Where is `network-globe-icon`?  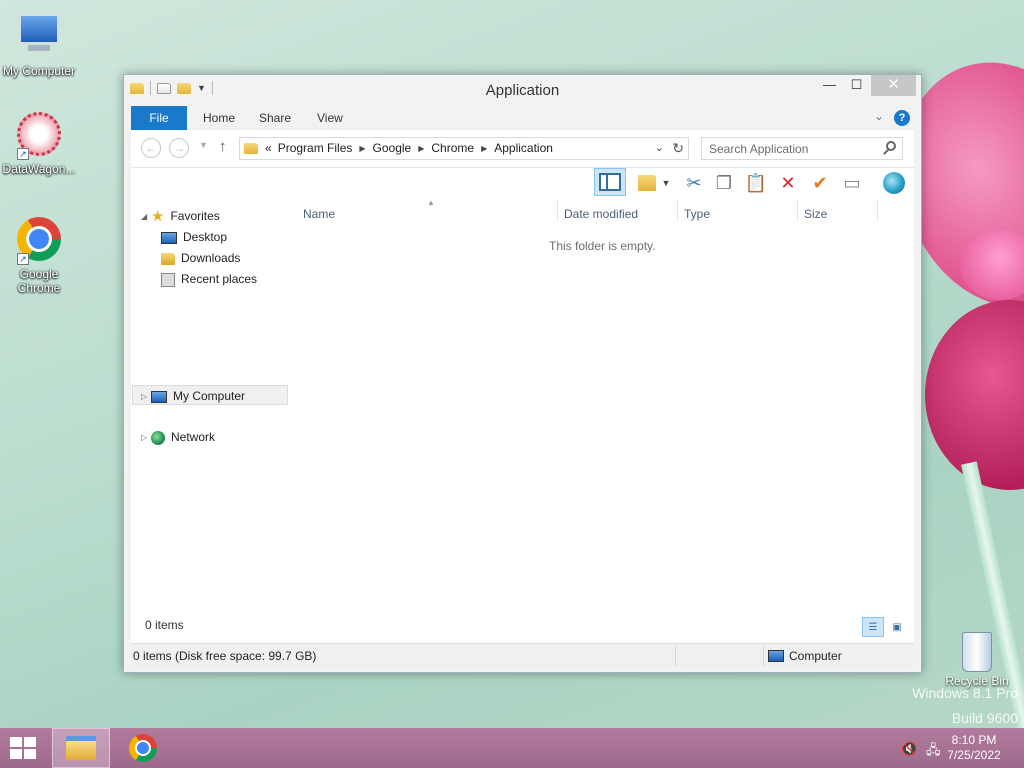
network-globe-icon is located at coordinates (894, 183).